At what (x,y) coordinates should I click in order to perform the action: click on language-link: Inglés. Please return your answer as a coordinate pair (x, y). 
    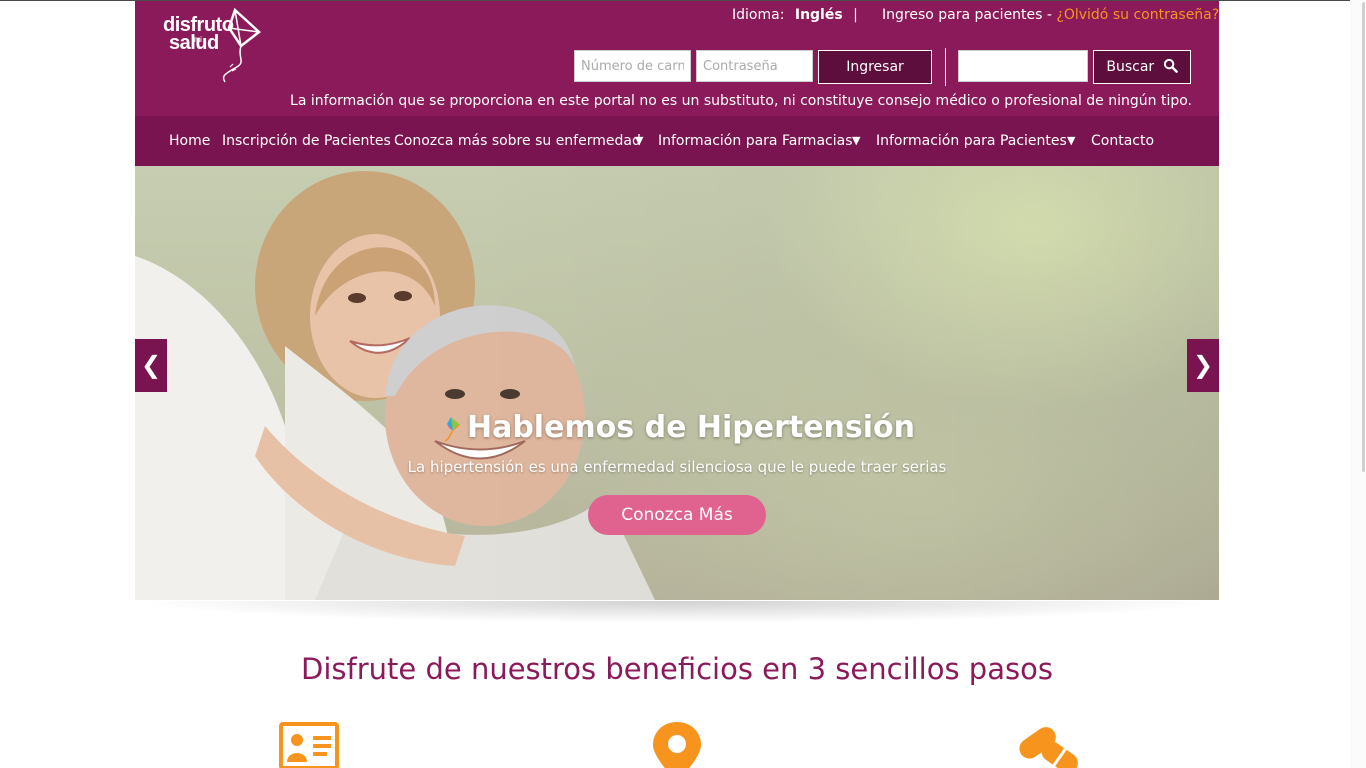
    Looking at the image, I should click on (819, 15).